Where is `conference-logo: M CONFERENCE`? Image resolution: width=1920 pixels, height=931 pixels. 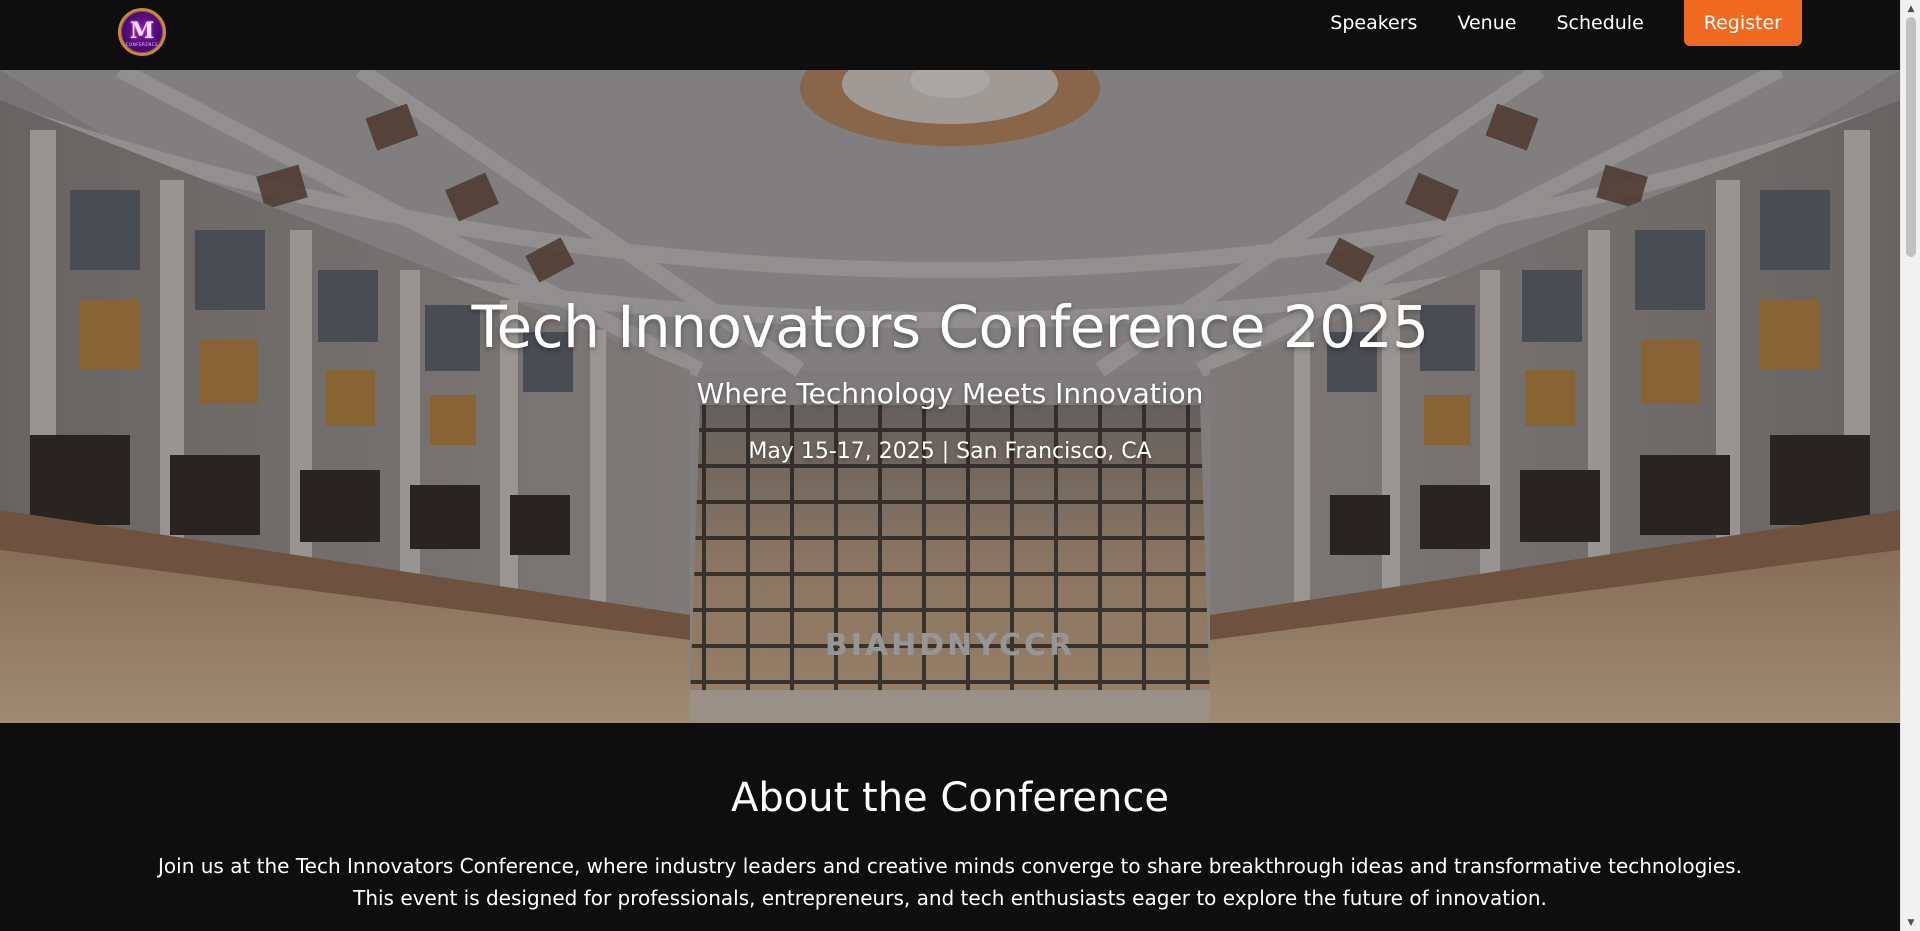
conference-logo: M CONFERENCE is located at coordinates (142, 32).